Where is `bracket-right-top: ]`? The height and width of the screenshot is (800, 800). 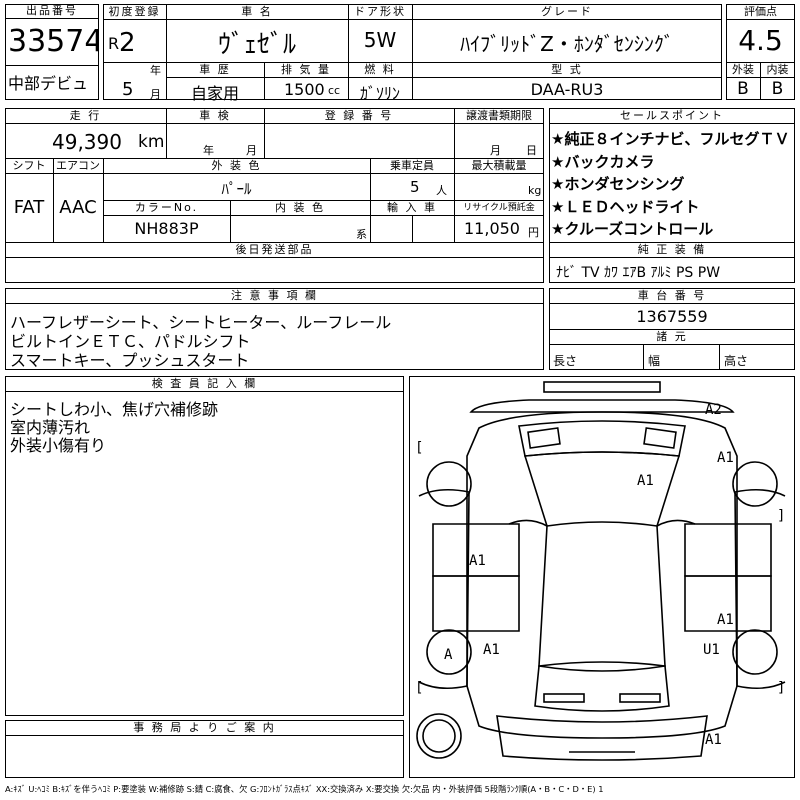 bracket-right-top: ] is located at coordinates (781, 516).